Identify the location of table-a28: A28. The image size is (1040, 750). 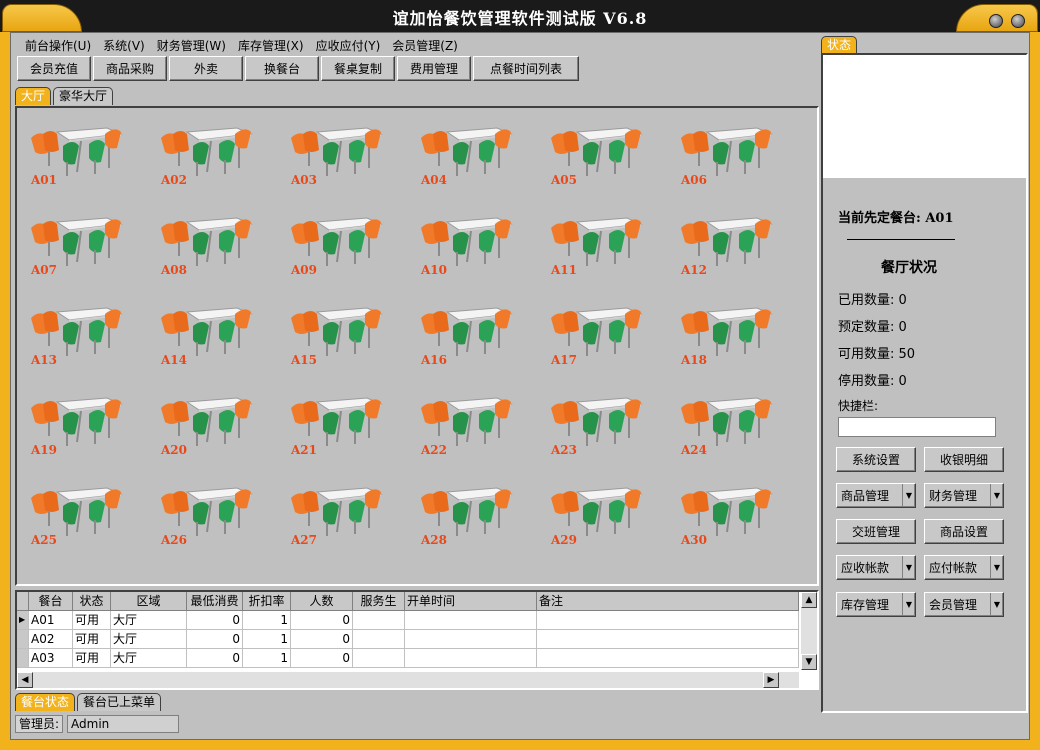
(469, 522).